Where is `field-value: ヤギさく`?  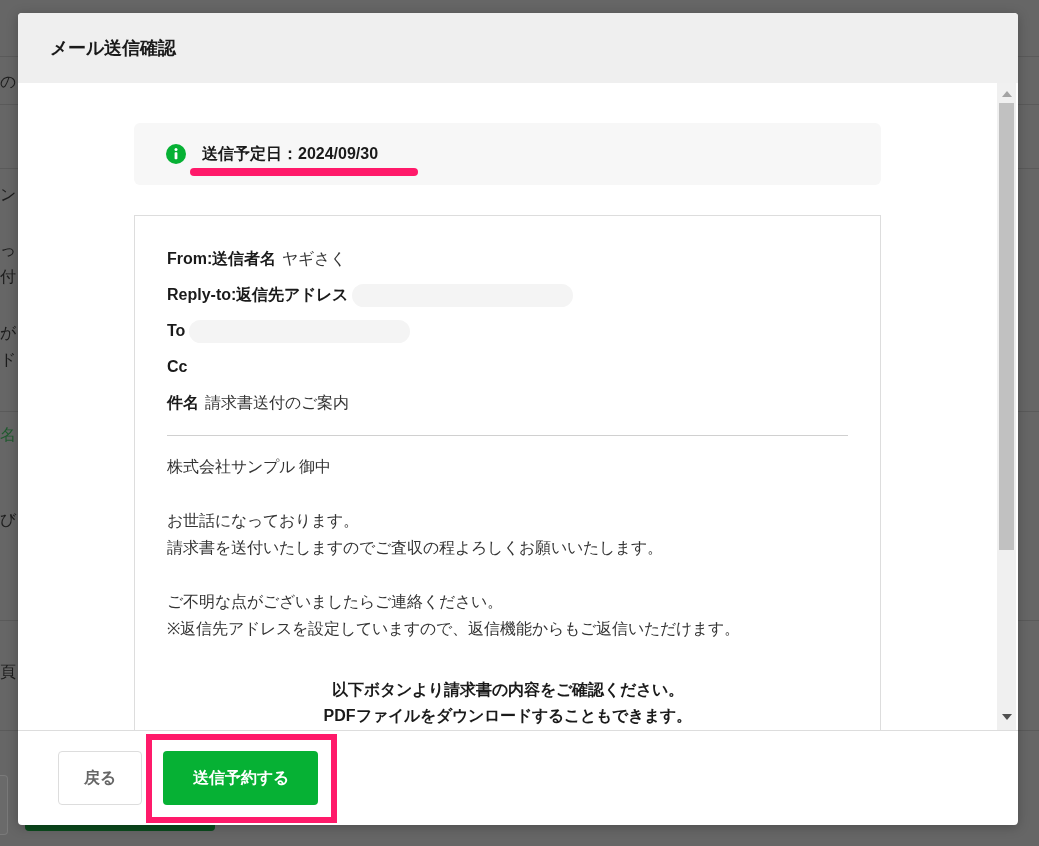
field-value: ヤギさく is located at coordinates (314, 259).